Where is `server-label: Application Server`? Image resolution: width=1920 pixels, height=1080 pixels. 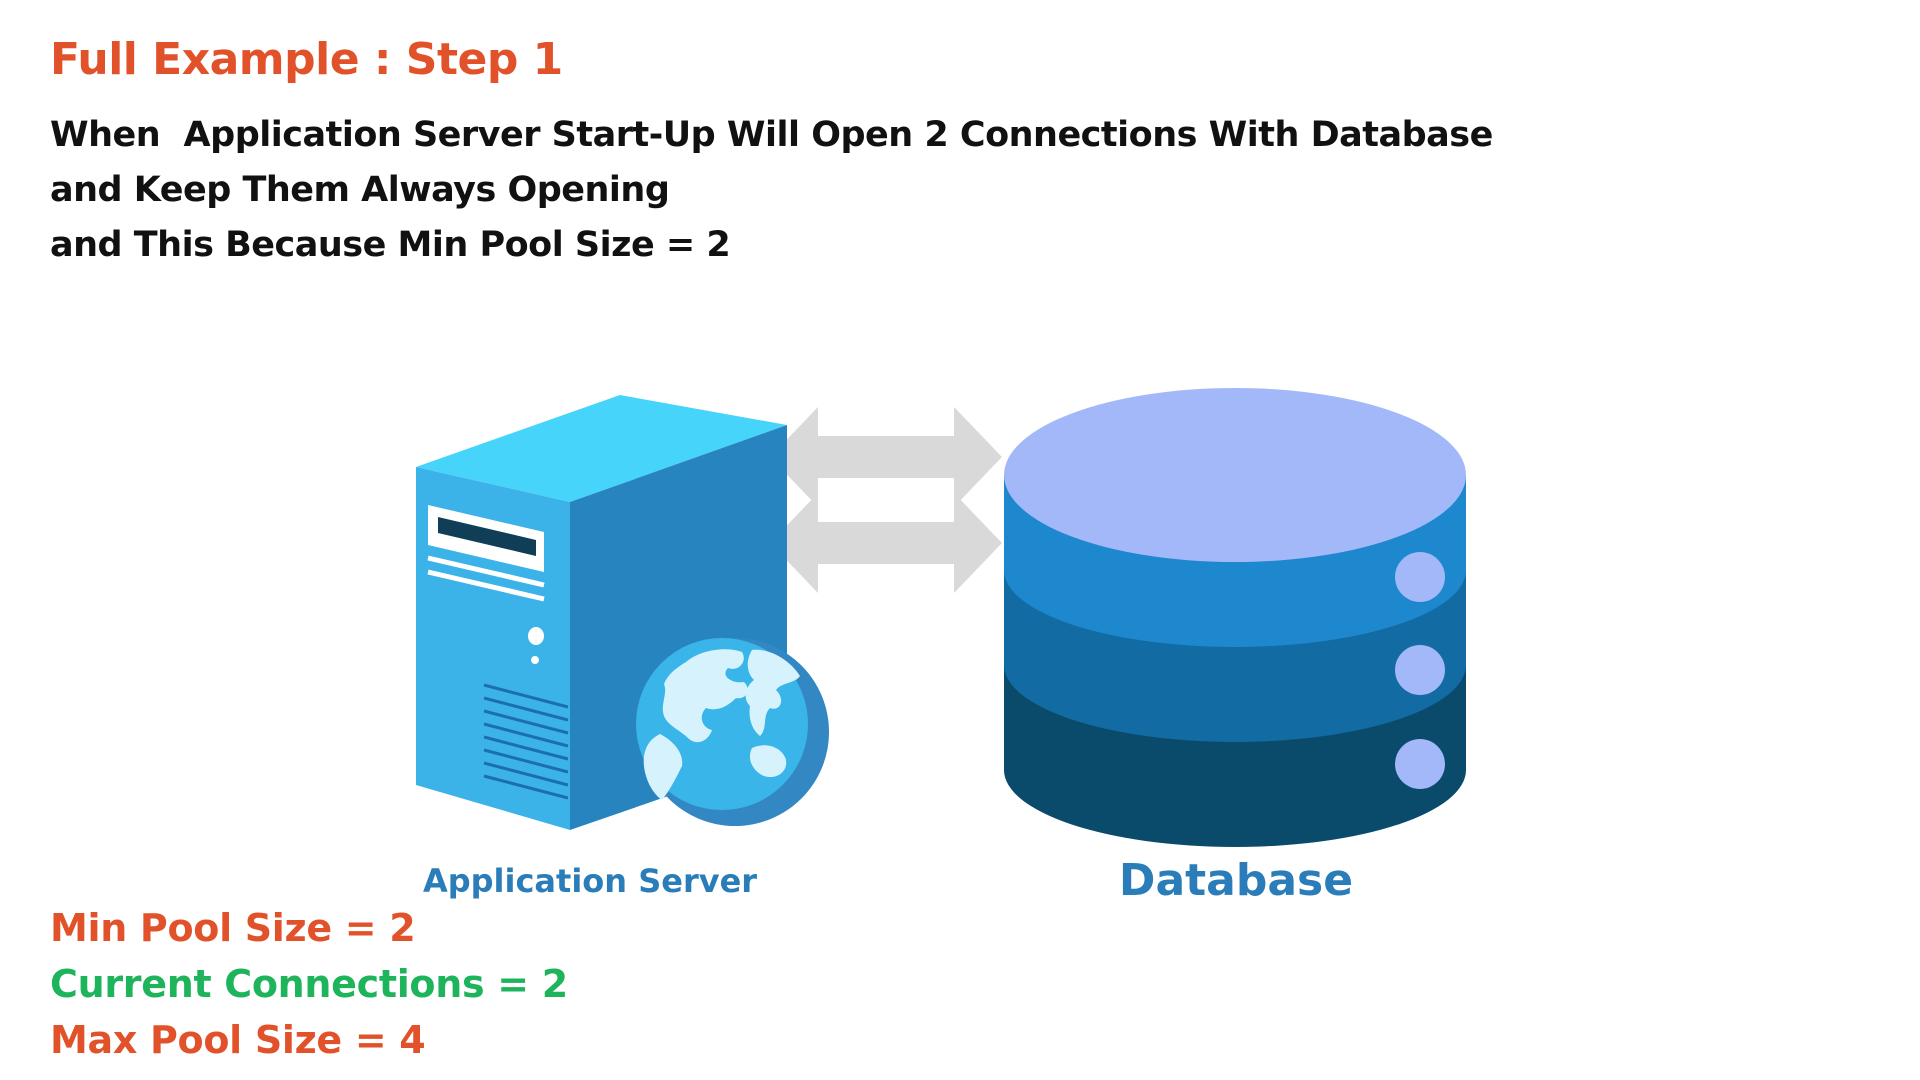 server-label: Application Server is located at coordinates (590, 881).